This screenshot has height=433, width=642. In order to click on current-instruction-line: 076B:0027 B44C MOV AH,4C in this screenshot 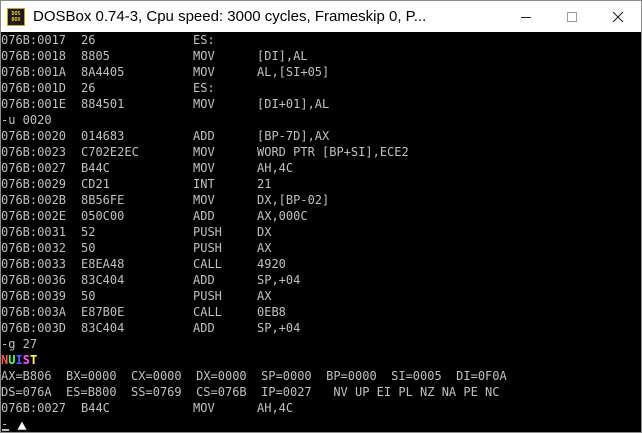, I will do `click(321, 408)`.